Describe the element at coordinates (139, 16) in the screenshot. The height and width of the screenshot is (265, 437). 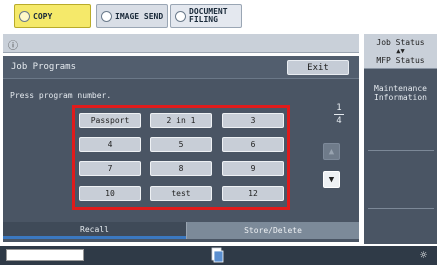
I see `image-send-label: IMAGE SEND` at that location.